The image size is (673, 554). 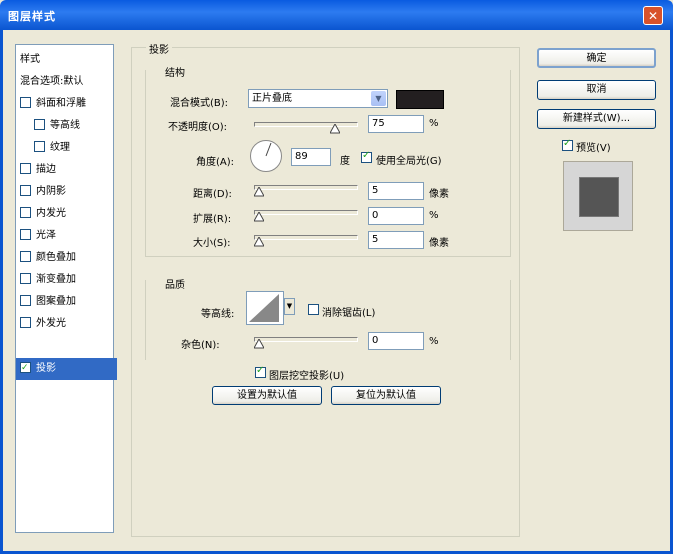 I want to click on style-preview, so click(x=598, y=196).